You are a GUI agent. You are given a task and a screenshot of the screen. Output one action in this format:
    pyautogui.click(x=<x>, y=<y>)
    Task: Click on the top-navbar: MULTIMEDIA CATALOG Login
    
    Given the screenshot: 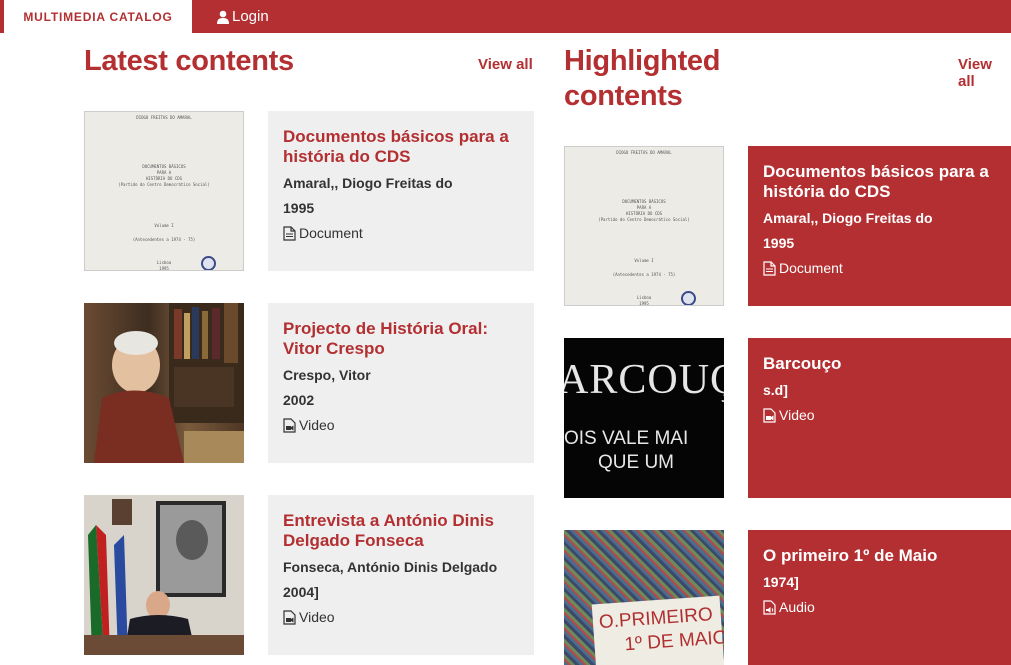 What is the action you would take?
    pyautogui.click(x=505, y=16)
    